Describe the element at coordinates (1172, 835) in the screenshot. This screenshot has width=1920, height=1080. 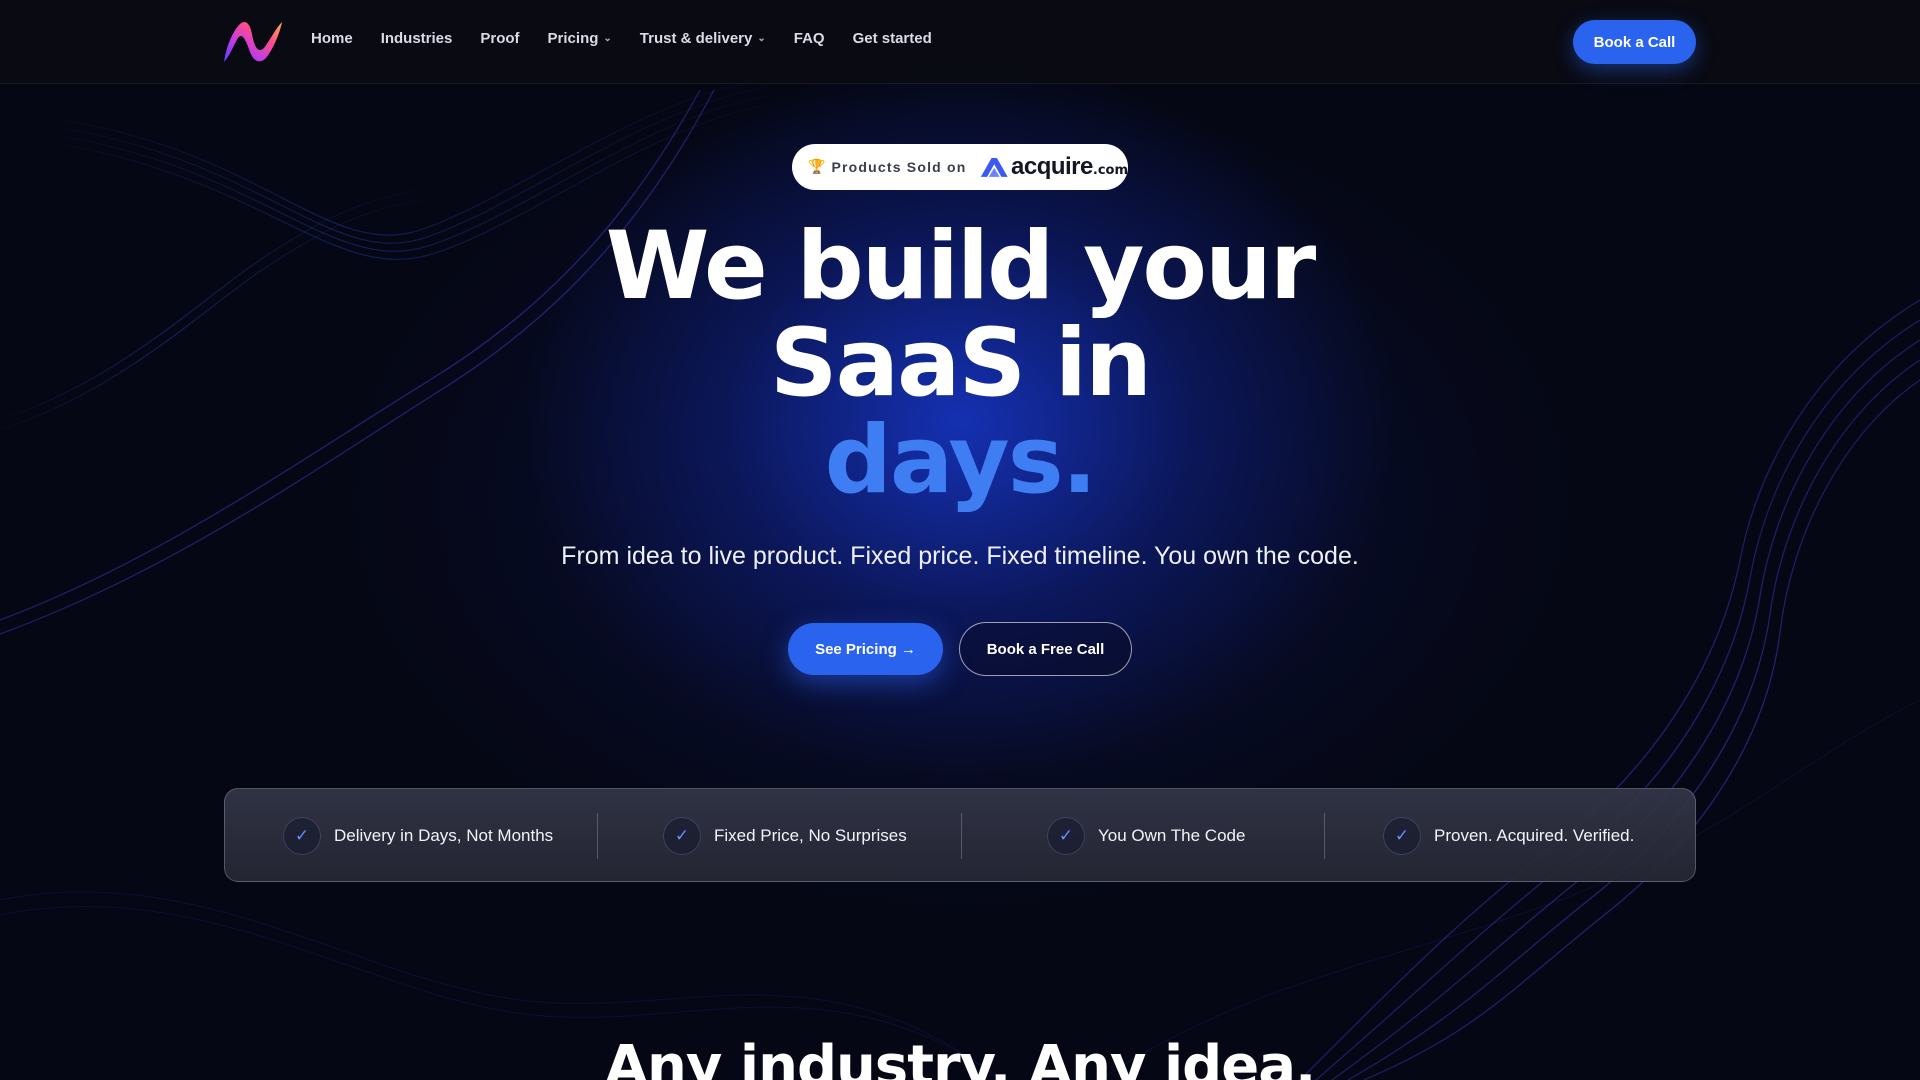
I see `feature-label: You Own The Code` at that location.